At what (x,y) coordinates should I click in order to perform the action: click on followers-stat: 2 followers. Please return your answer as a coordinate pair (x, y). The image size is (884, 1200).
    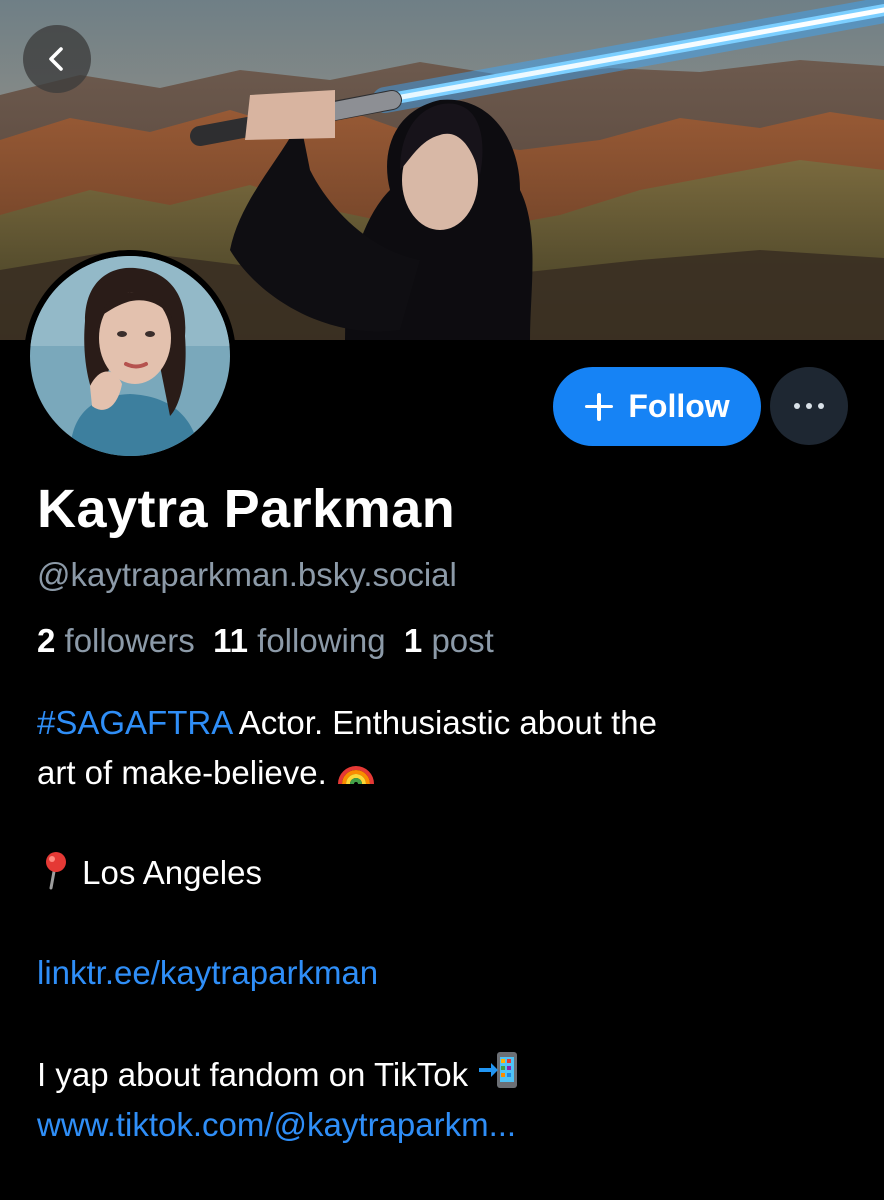
    Looking at the image, I should click on (116, 640).